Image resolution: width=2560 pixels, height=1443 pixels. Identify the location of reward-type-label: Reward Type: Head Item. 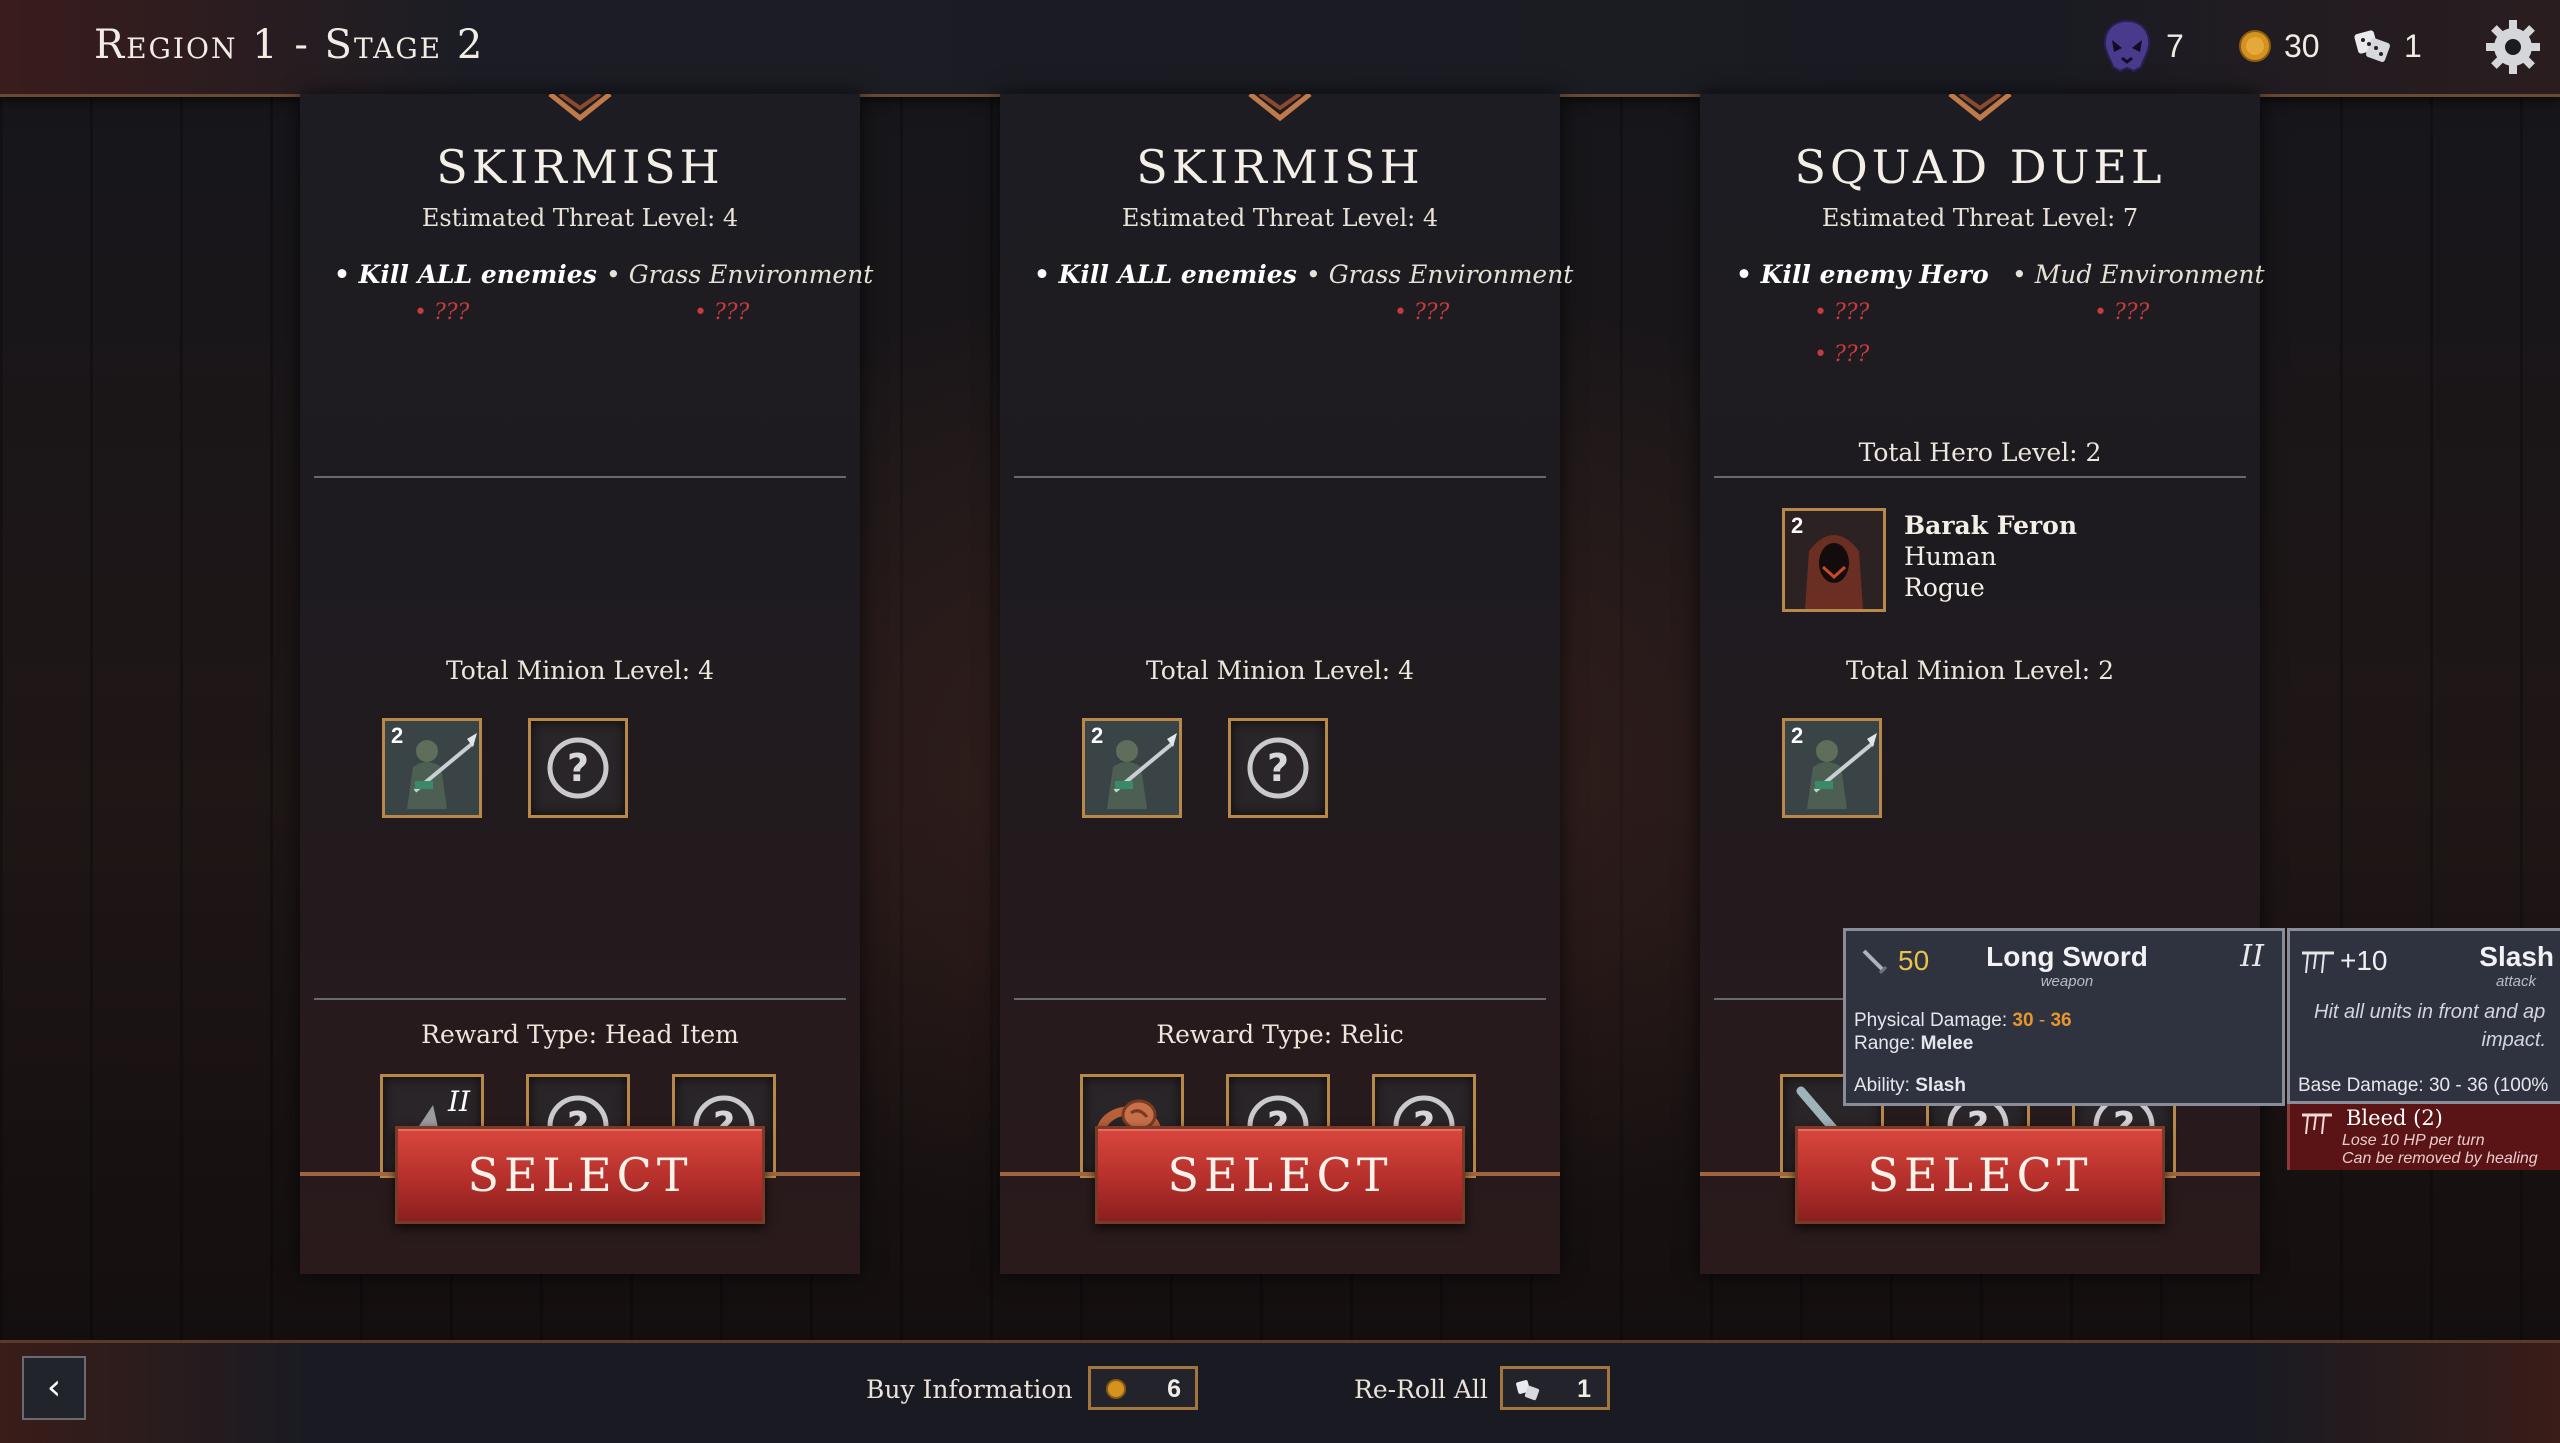
(580, 1034).